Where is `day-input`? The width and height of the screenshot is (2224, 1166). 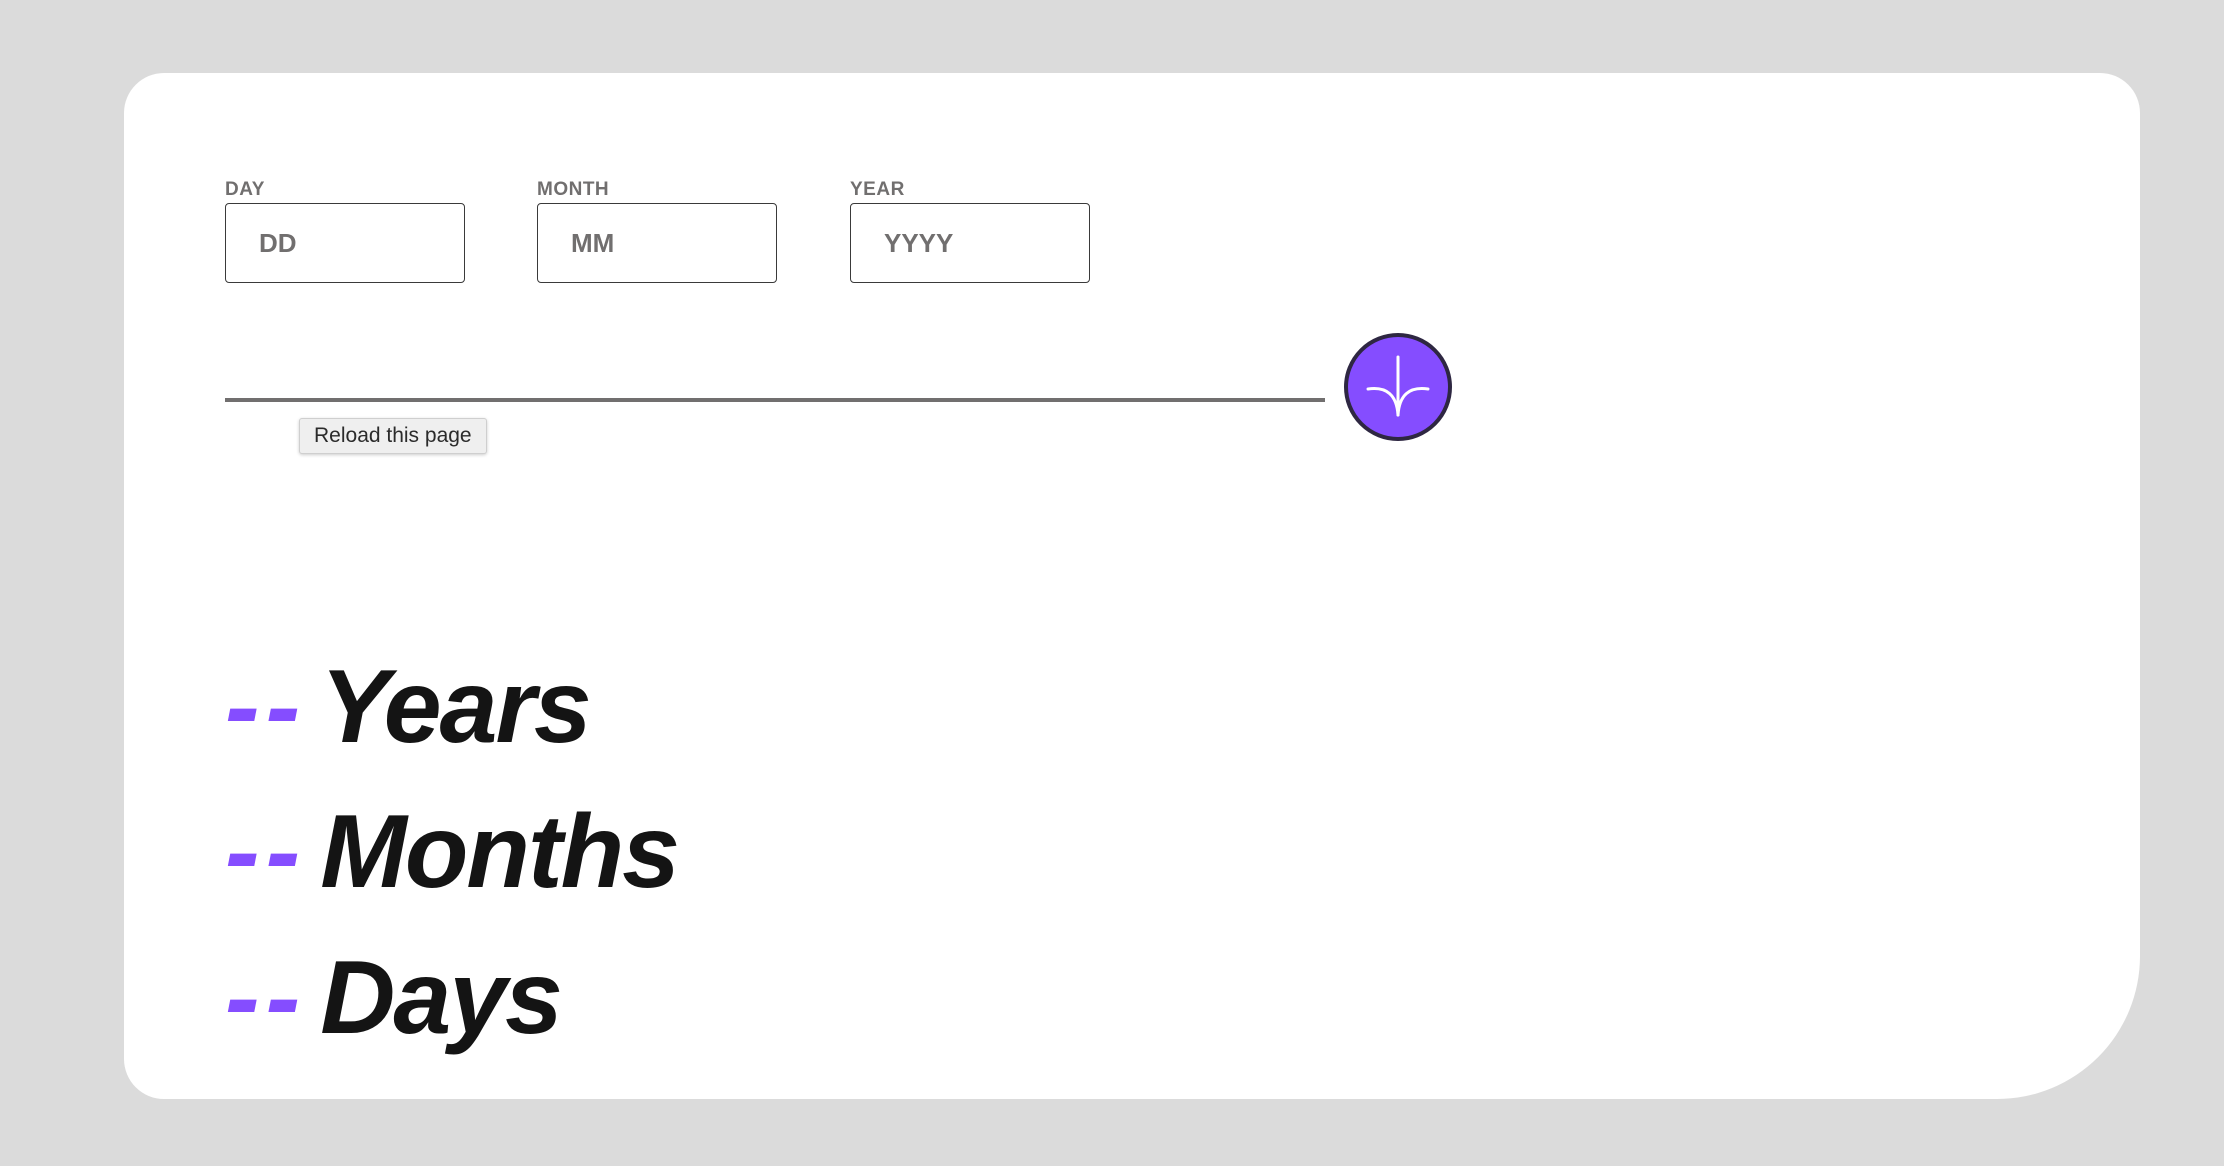 day-input is located at coordinates (345, 243).